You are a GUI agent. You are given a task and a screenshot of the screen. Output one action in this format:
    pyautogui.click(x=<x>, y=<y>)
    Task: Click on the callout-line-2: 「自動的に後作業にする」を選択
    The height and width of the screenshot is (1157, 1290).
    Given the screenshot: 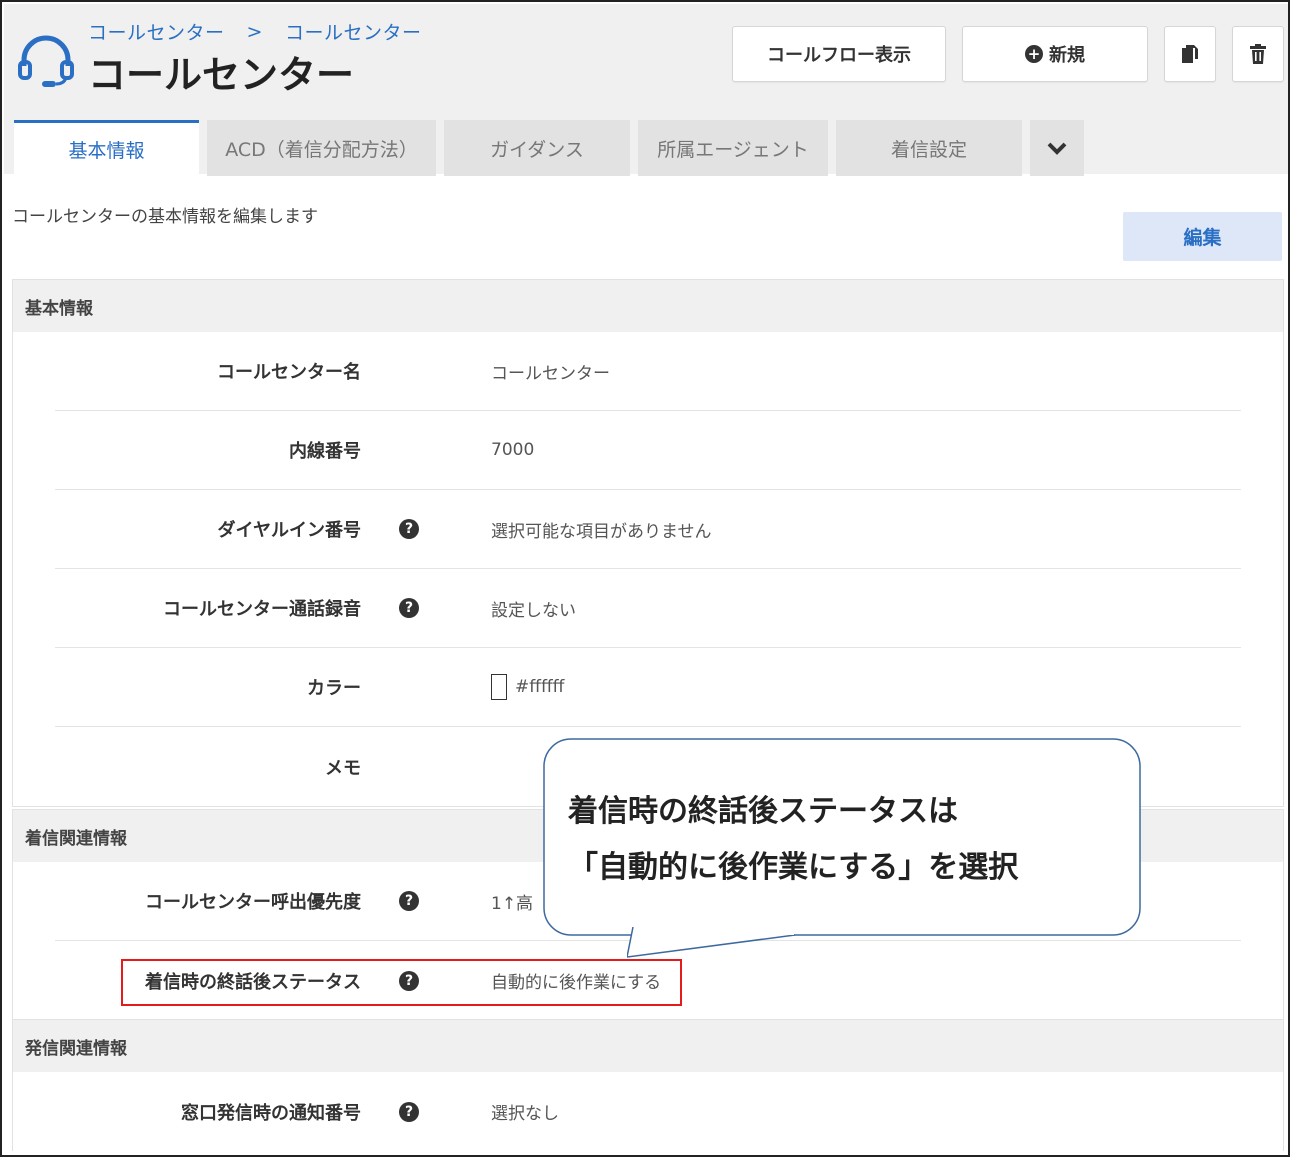 What is the action you would take?
    pyautogui.click(x=793, y=867)
    